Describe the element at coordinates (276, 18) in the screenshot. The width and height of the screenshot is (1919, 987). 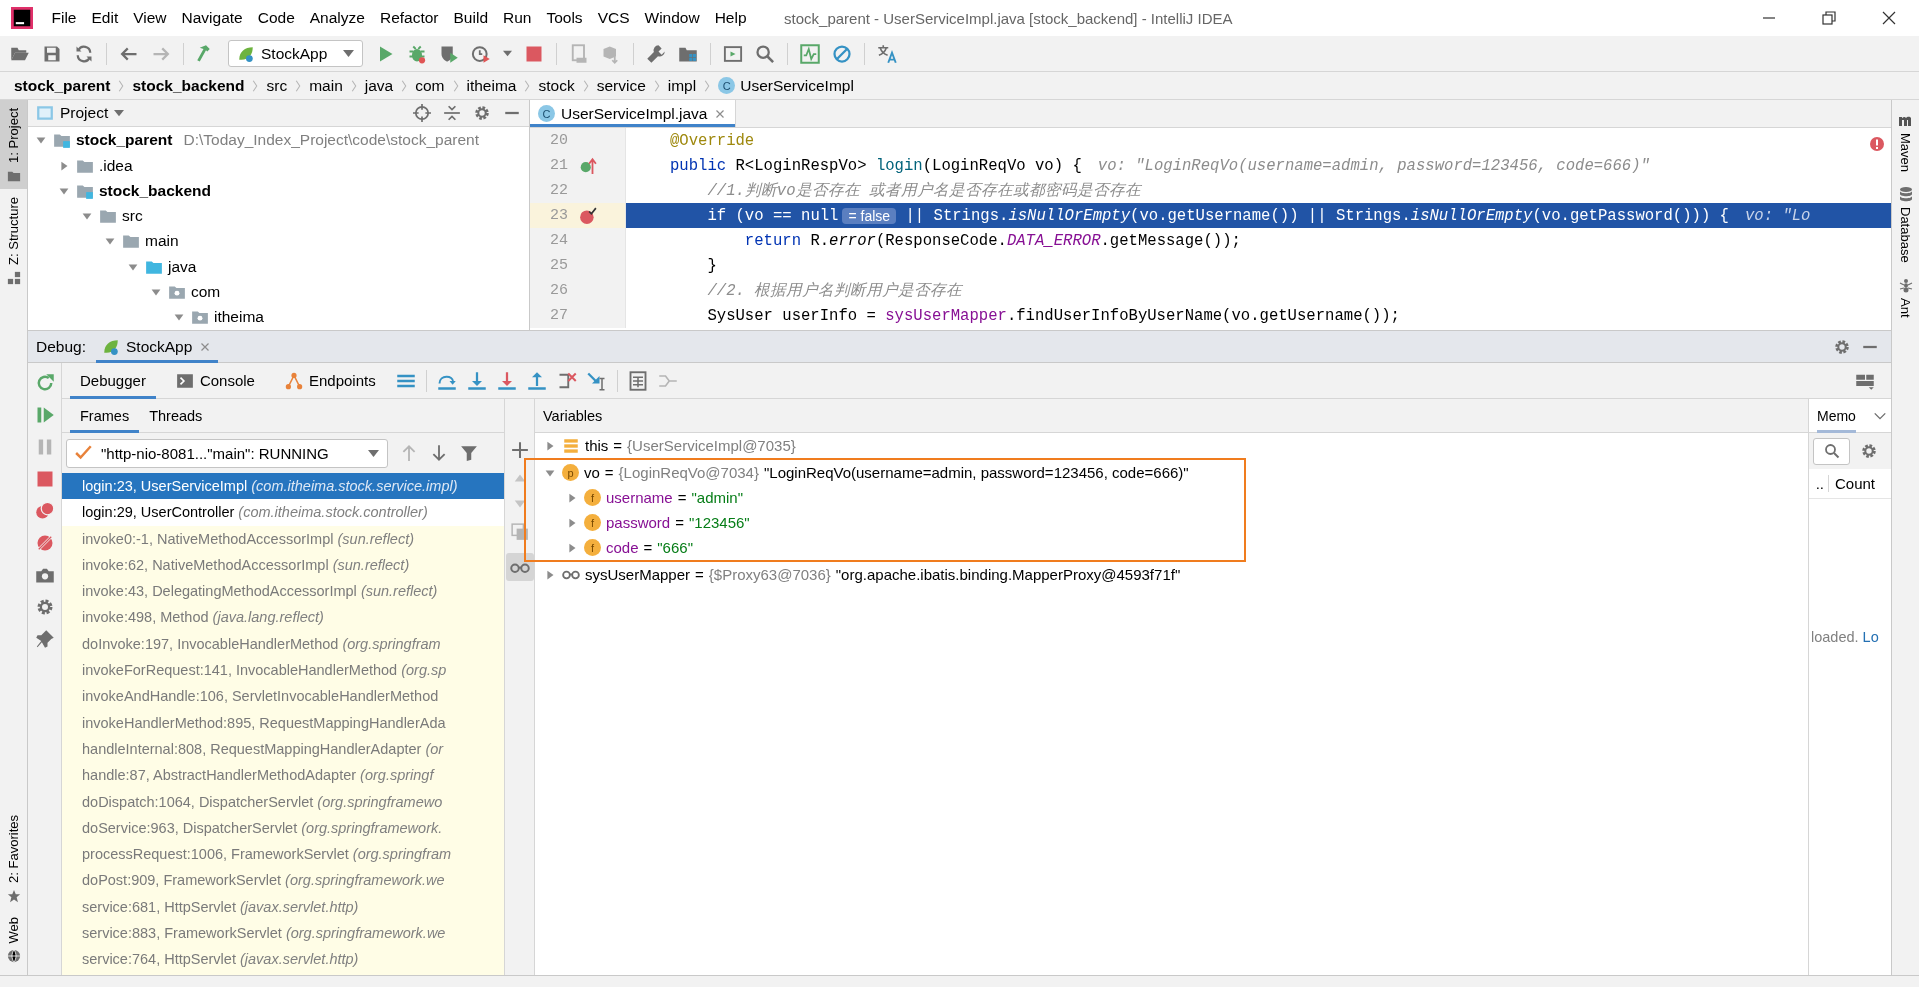
I see `menu-item: Code` at that location.